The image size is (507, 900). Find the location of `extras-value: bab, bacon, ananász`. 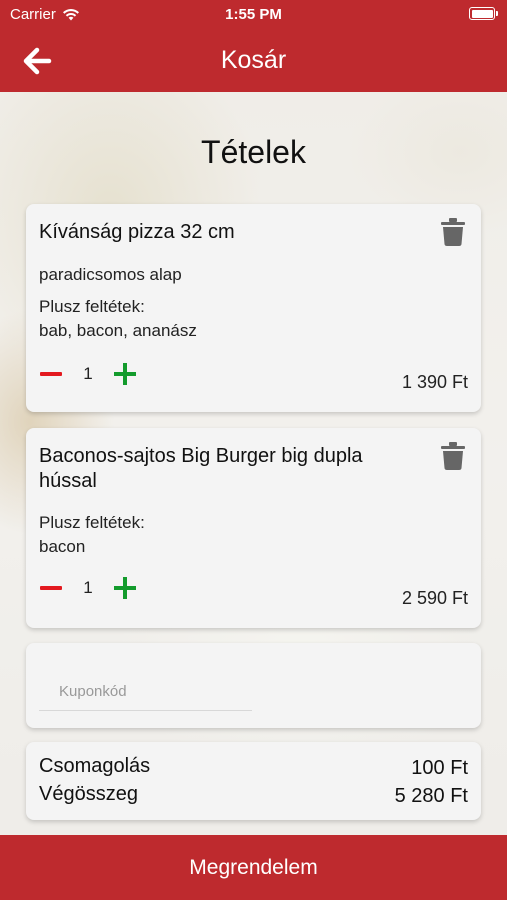

extras-value: bab, bacon, ananász is located at coordinates (118, 330).